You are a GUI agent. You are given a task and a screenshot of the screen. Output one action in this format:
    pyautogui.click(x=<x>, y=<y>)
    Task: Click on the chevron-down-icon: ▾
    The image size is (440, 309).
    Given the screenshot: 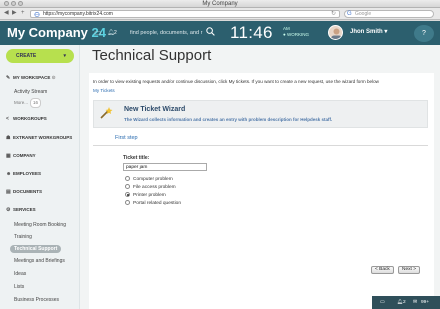 What is the action you would take?
    pyautogui.click(x=64, y=56)
    